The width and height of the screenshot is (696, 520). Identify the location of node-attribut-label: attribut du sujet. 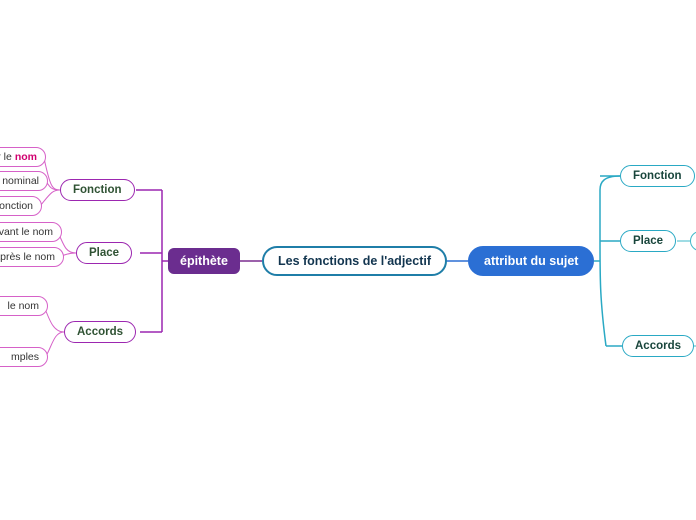
(531, 261).